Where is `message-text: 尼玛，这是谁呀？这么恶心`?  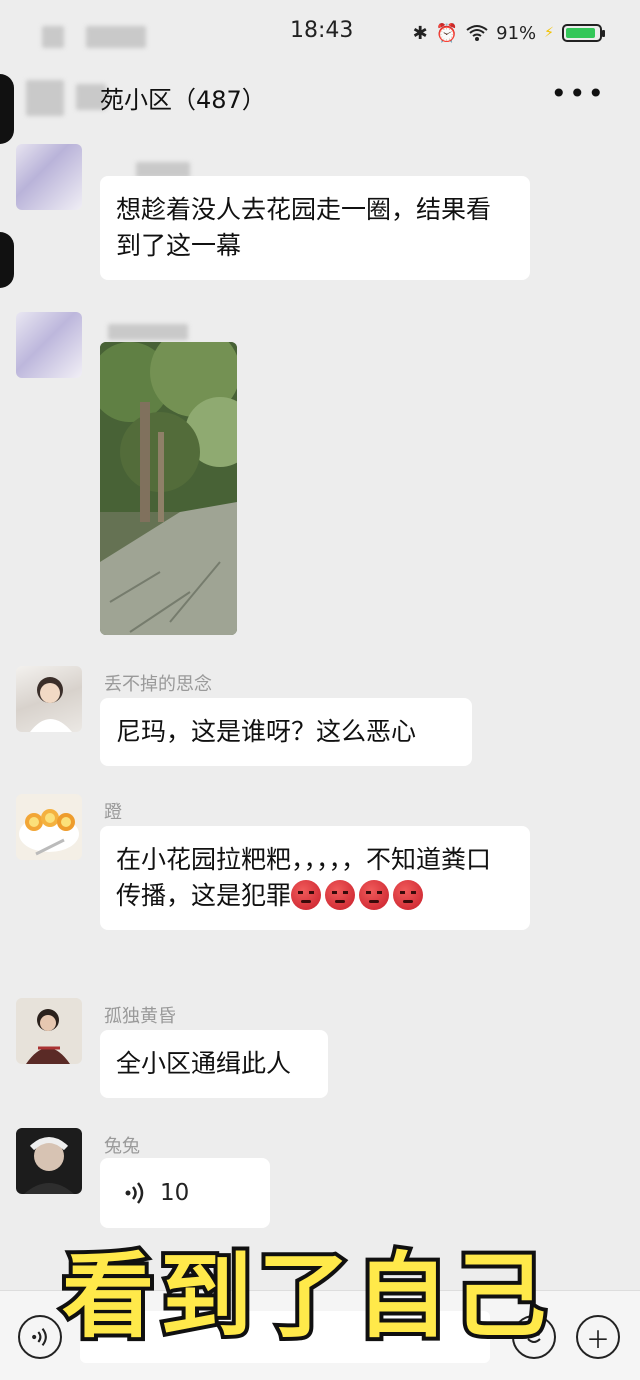
message-text: 尼玛，这是谁呀？这么恶心 is located at coordinates (266, 731).